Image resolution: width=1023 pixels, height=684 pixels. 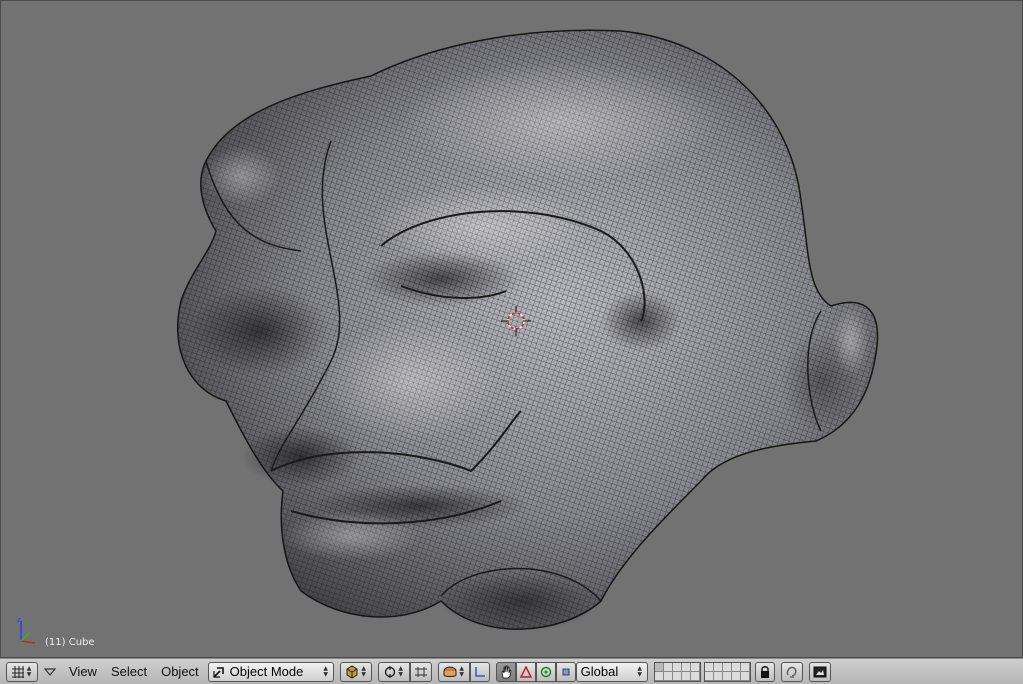 I want to click on object-mode-icon, so click(x=218, y=672).